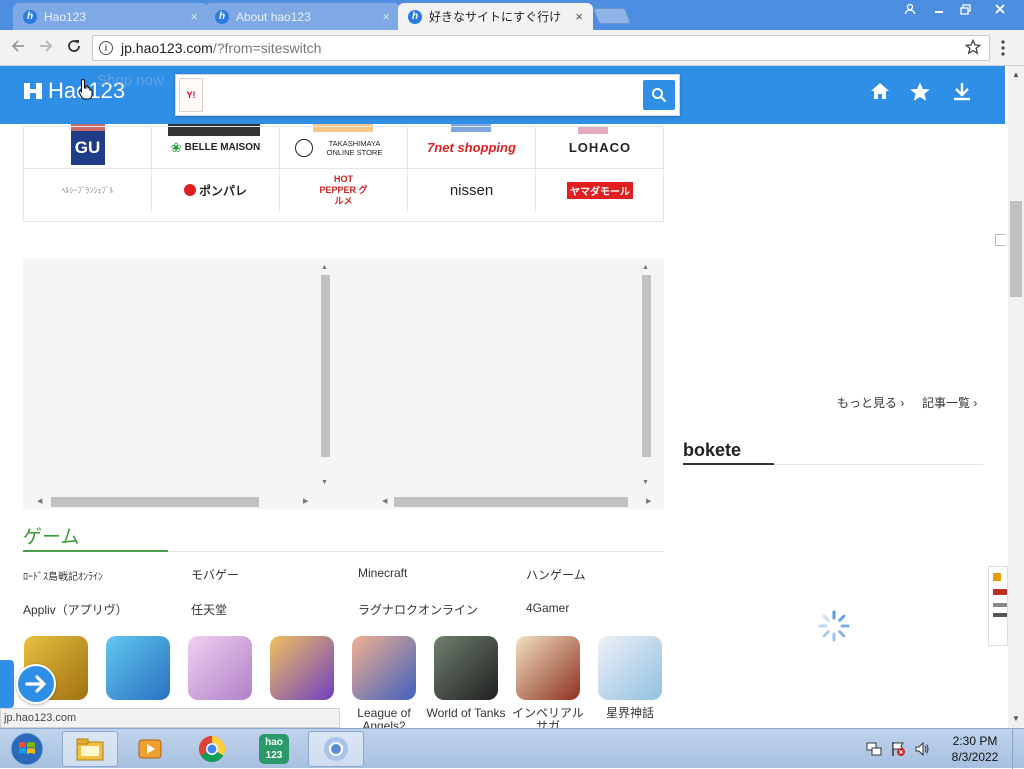 The width and height of the screenshot is (1024, 769). I want to click on floating-arrow-widget, so click(29, 684).